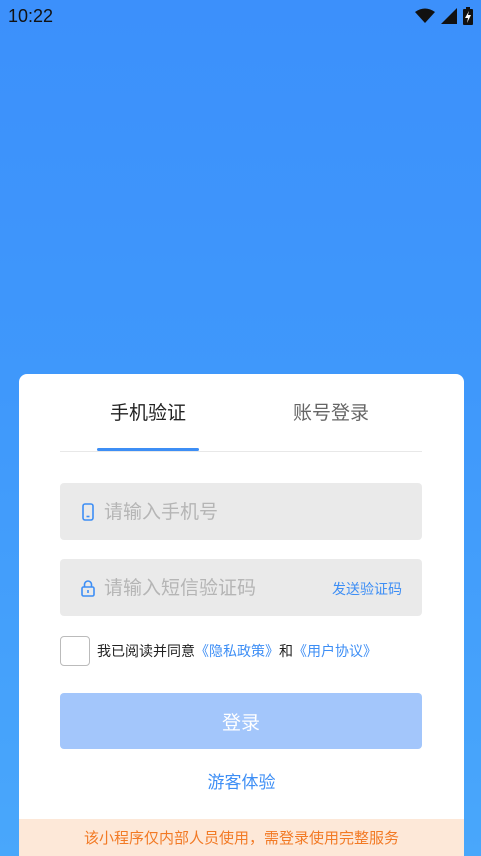  Describe the element at coordinates (88, 512) in the screenshot. I see `phone-icon` at that location.